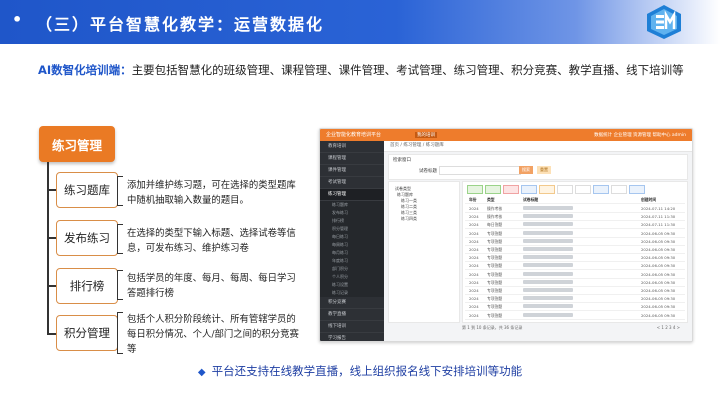  I want to click on app-sidebar-subitem: 部门积分, so click(352, 269).